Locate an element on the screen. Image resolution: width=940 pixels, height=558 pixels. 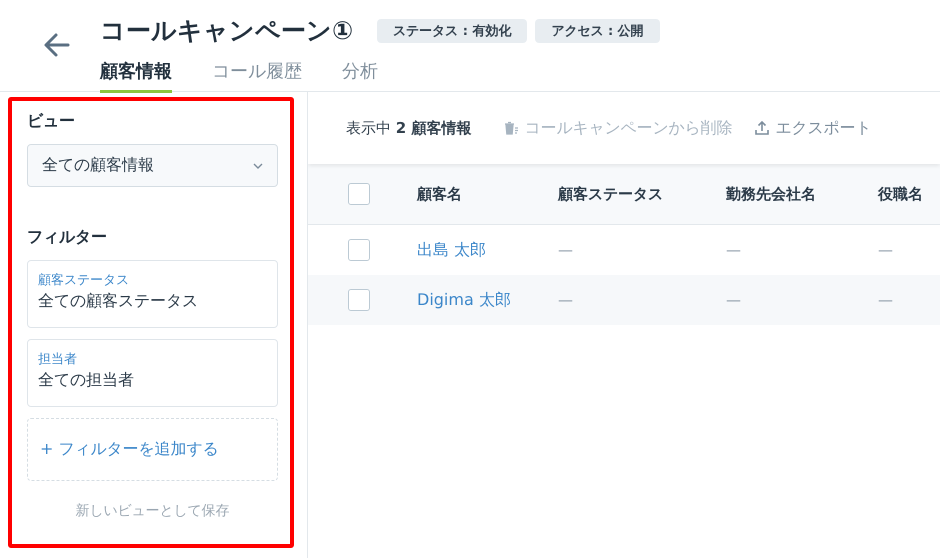
column-header: 勤務先会社名 is located at coordinates (802, 194).